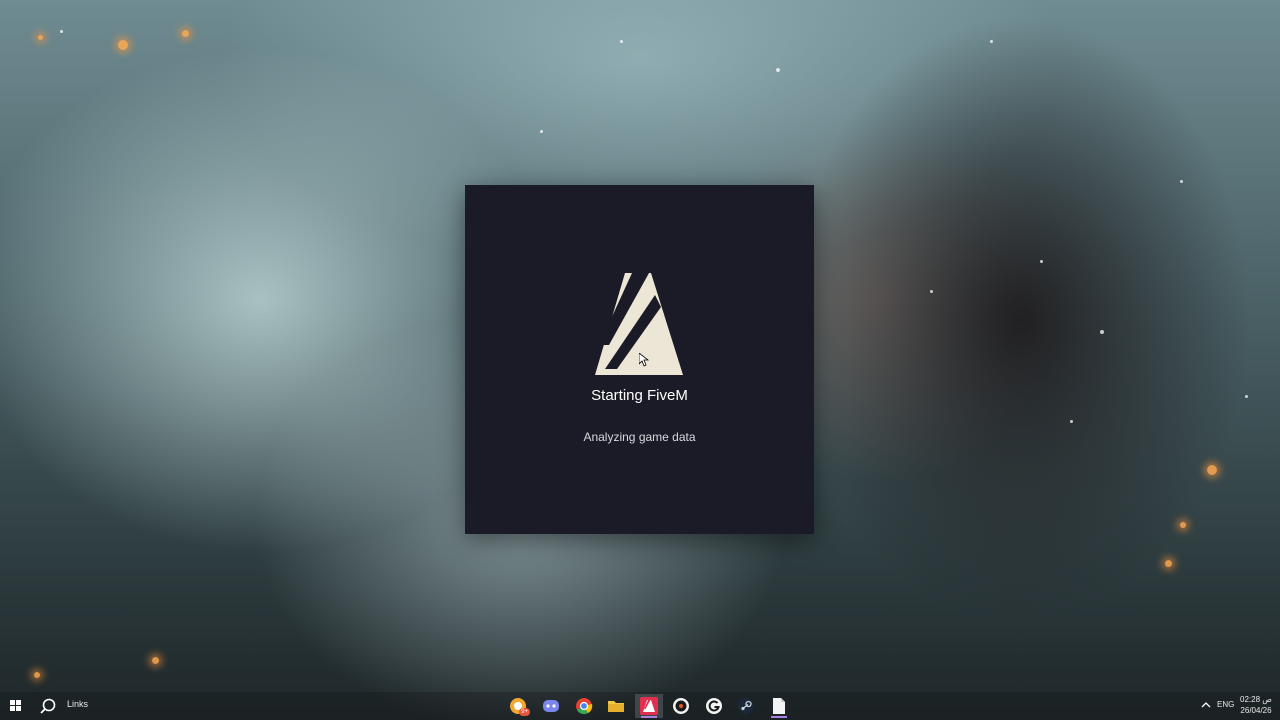 The width and height of the screenshot is (1280, 720). I want to click on document-icon, so click(779, 706).